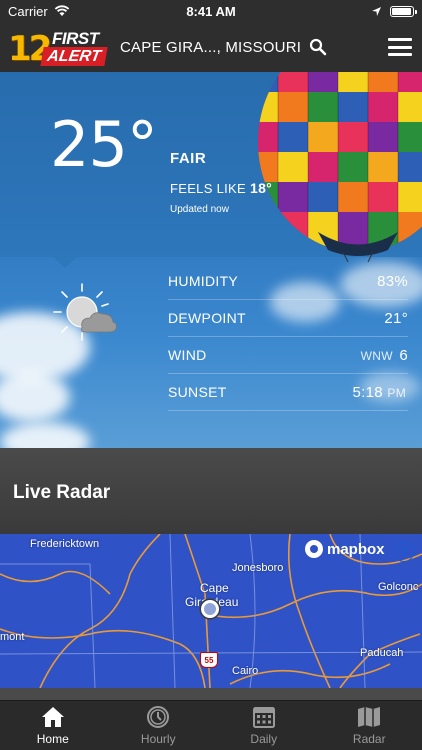 The height and width of the screenshot is (750, 422). Describe the element at coordinates (197, 392) in the screenshot. I see `detail-label: SUNSET` at that location.